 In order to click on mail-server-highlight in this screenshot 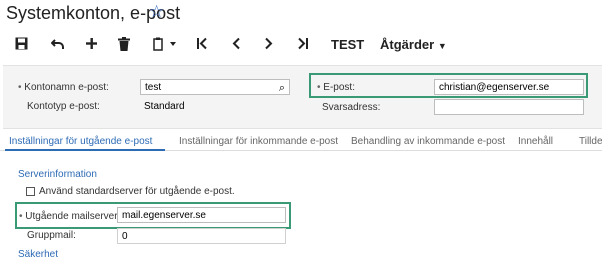, I will do `click(153, 215)`.